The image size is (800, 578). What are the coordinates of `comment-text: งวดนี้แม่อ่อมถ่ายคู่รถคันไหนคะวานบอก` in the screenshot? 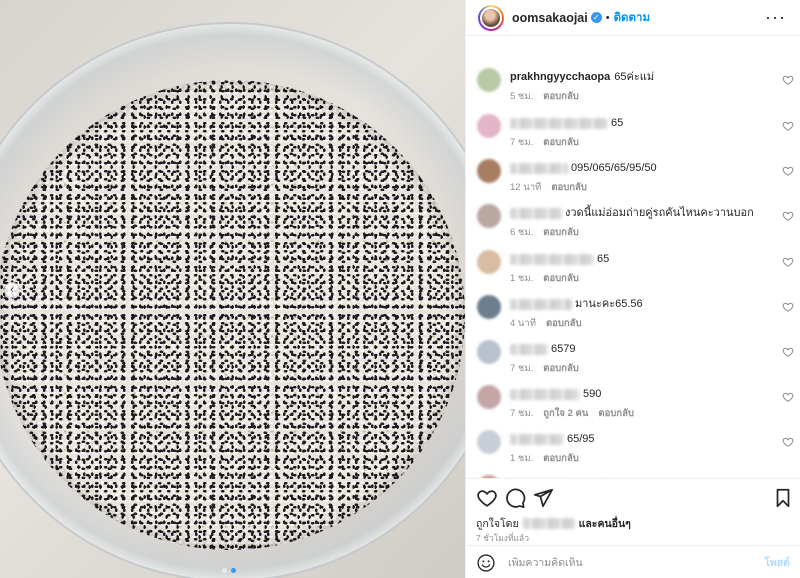 It's located at (659, 213).